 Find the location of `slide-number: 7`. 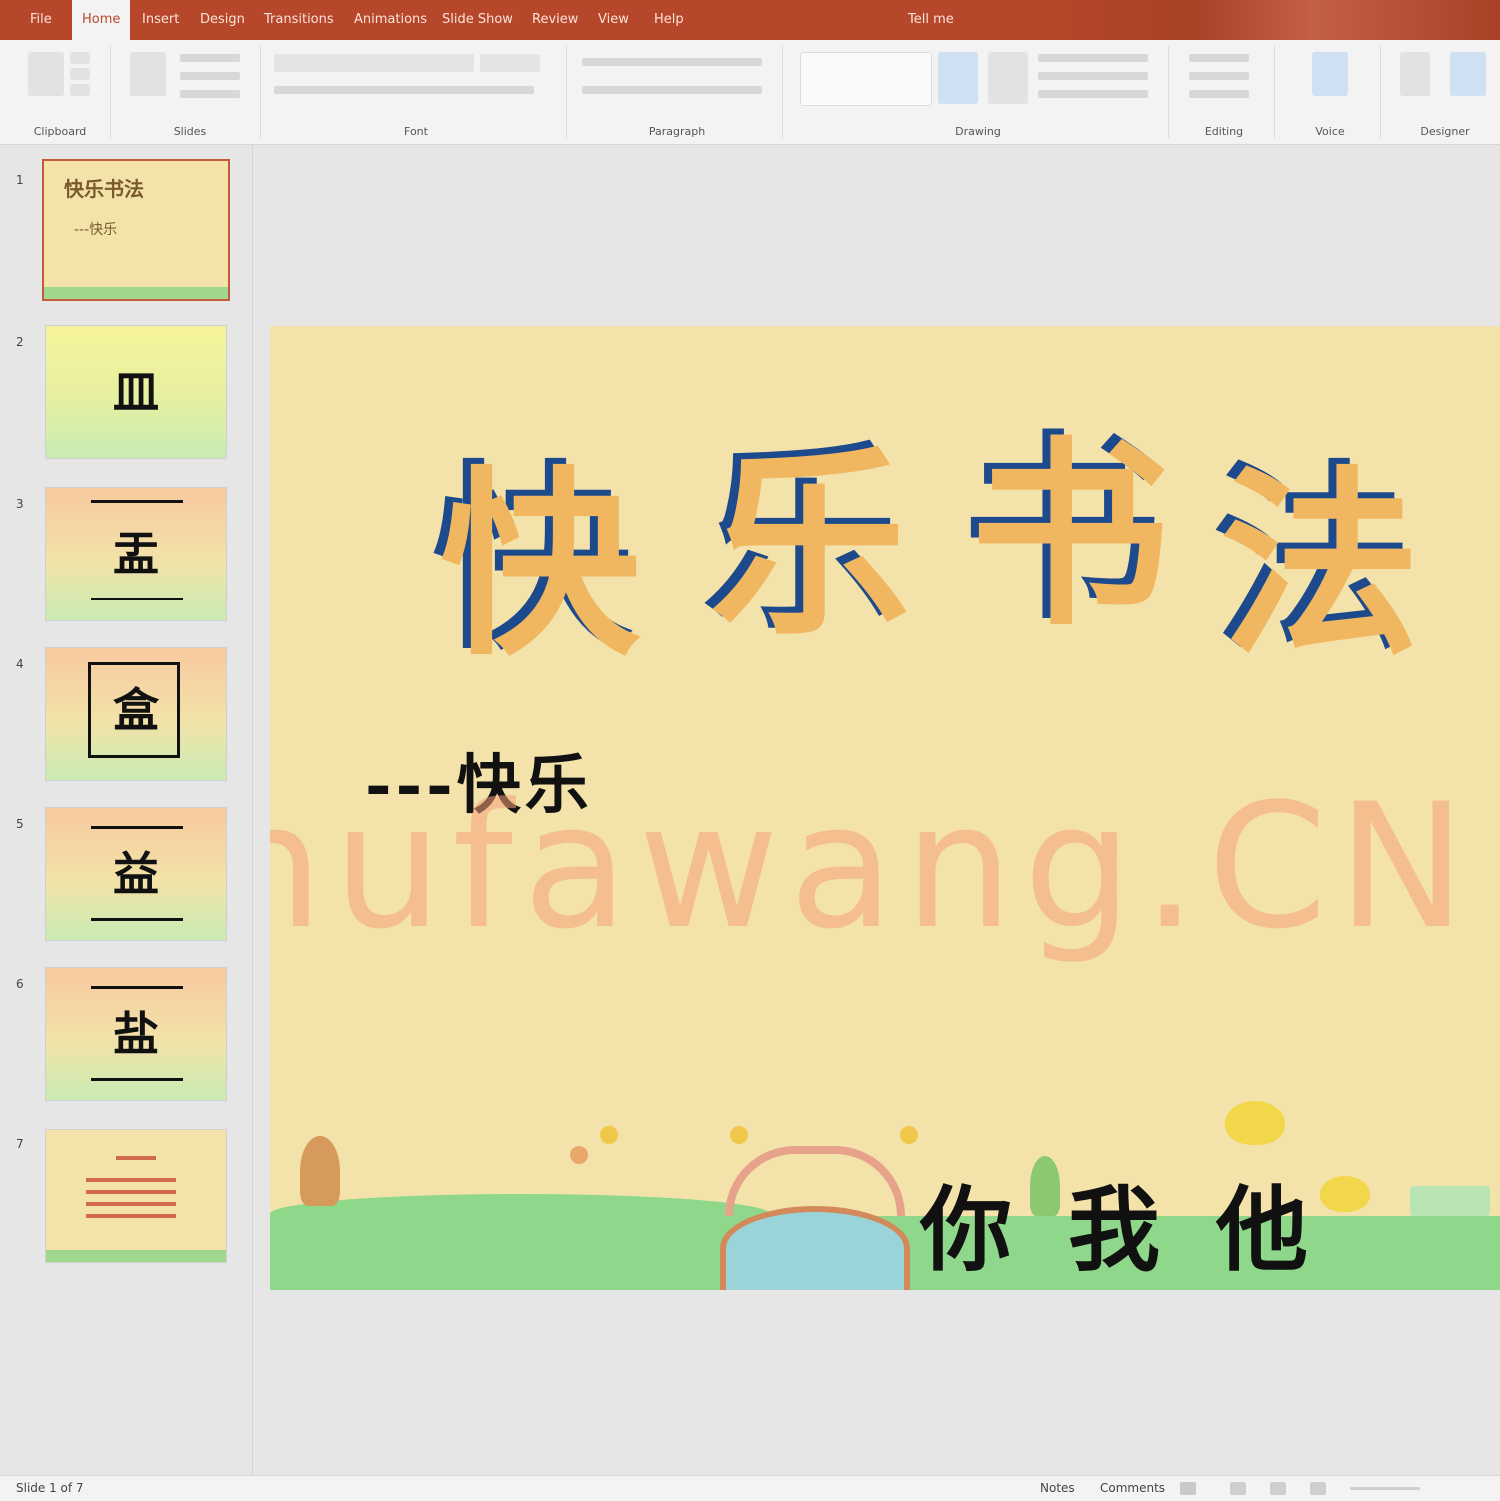

slide-number: 7 is located at coordinates (20, 1144).